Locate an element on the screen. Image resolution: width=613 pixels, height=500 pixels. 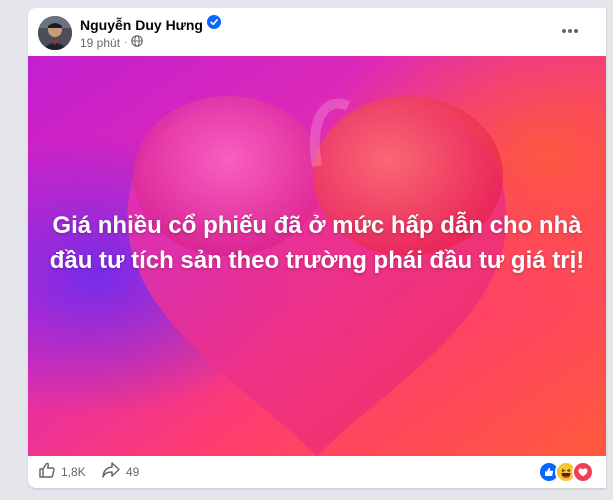
love-reaction-icon is located at coordinates (583, 472).